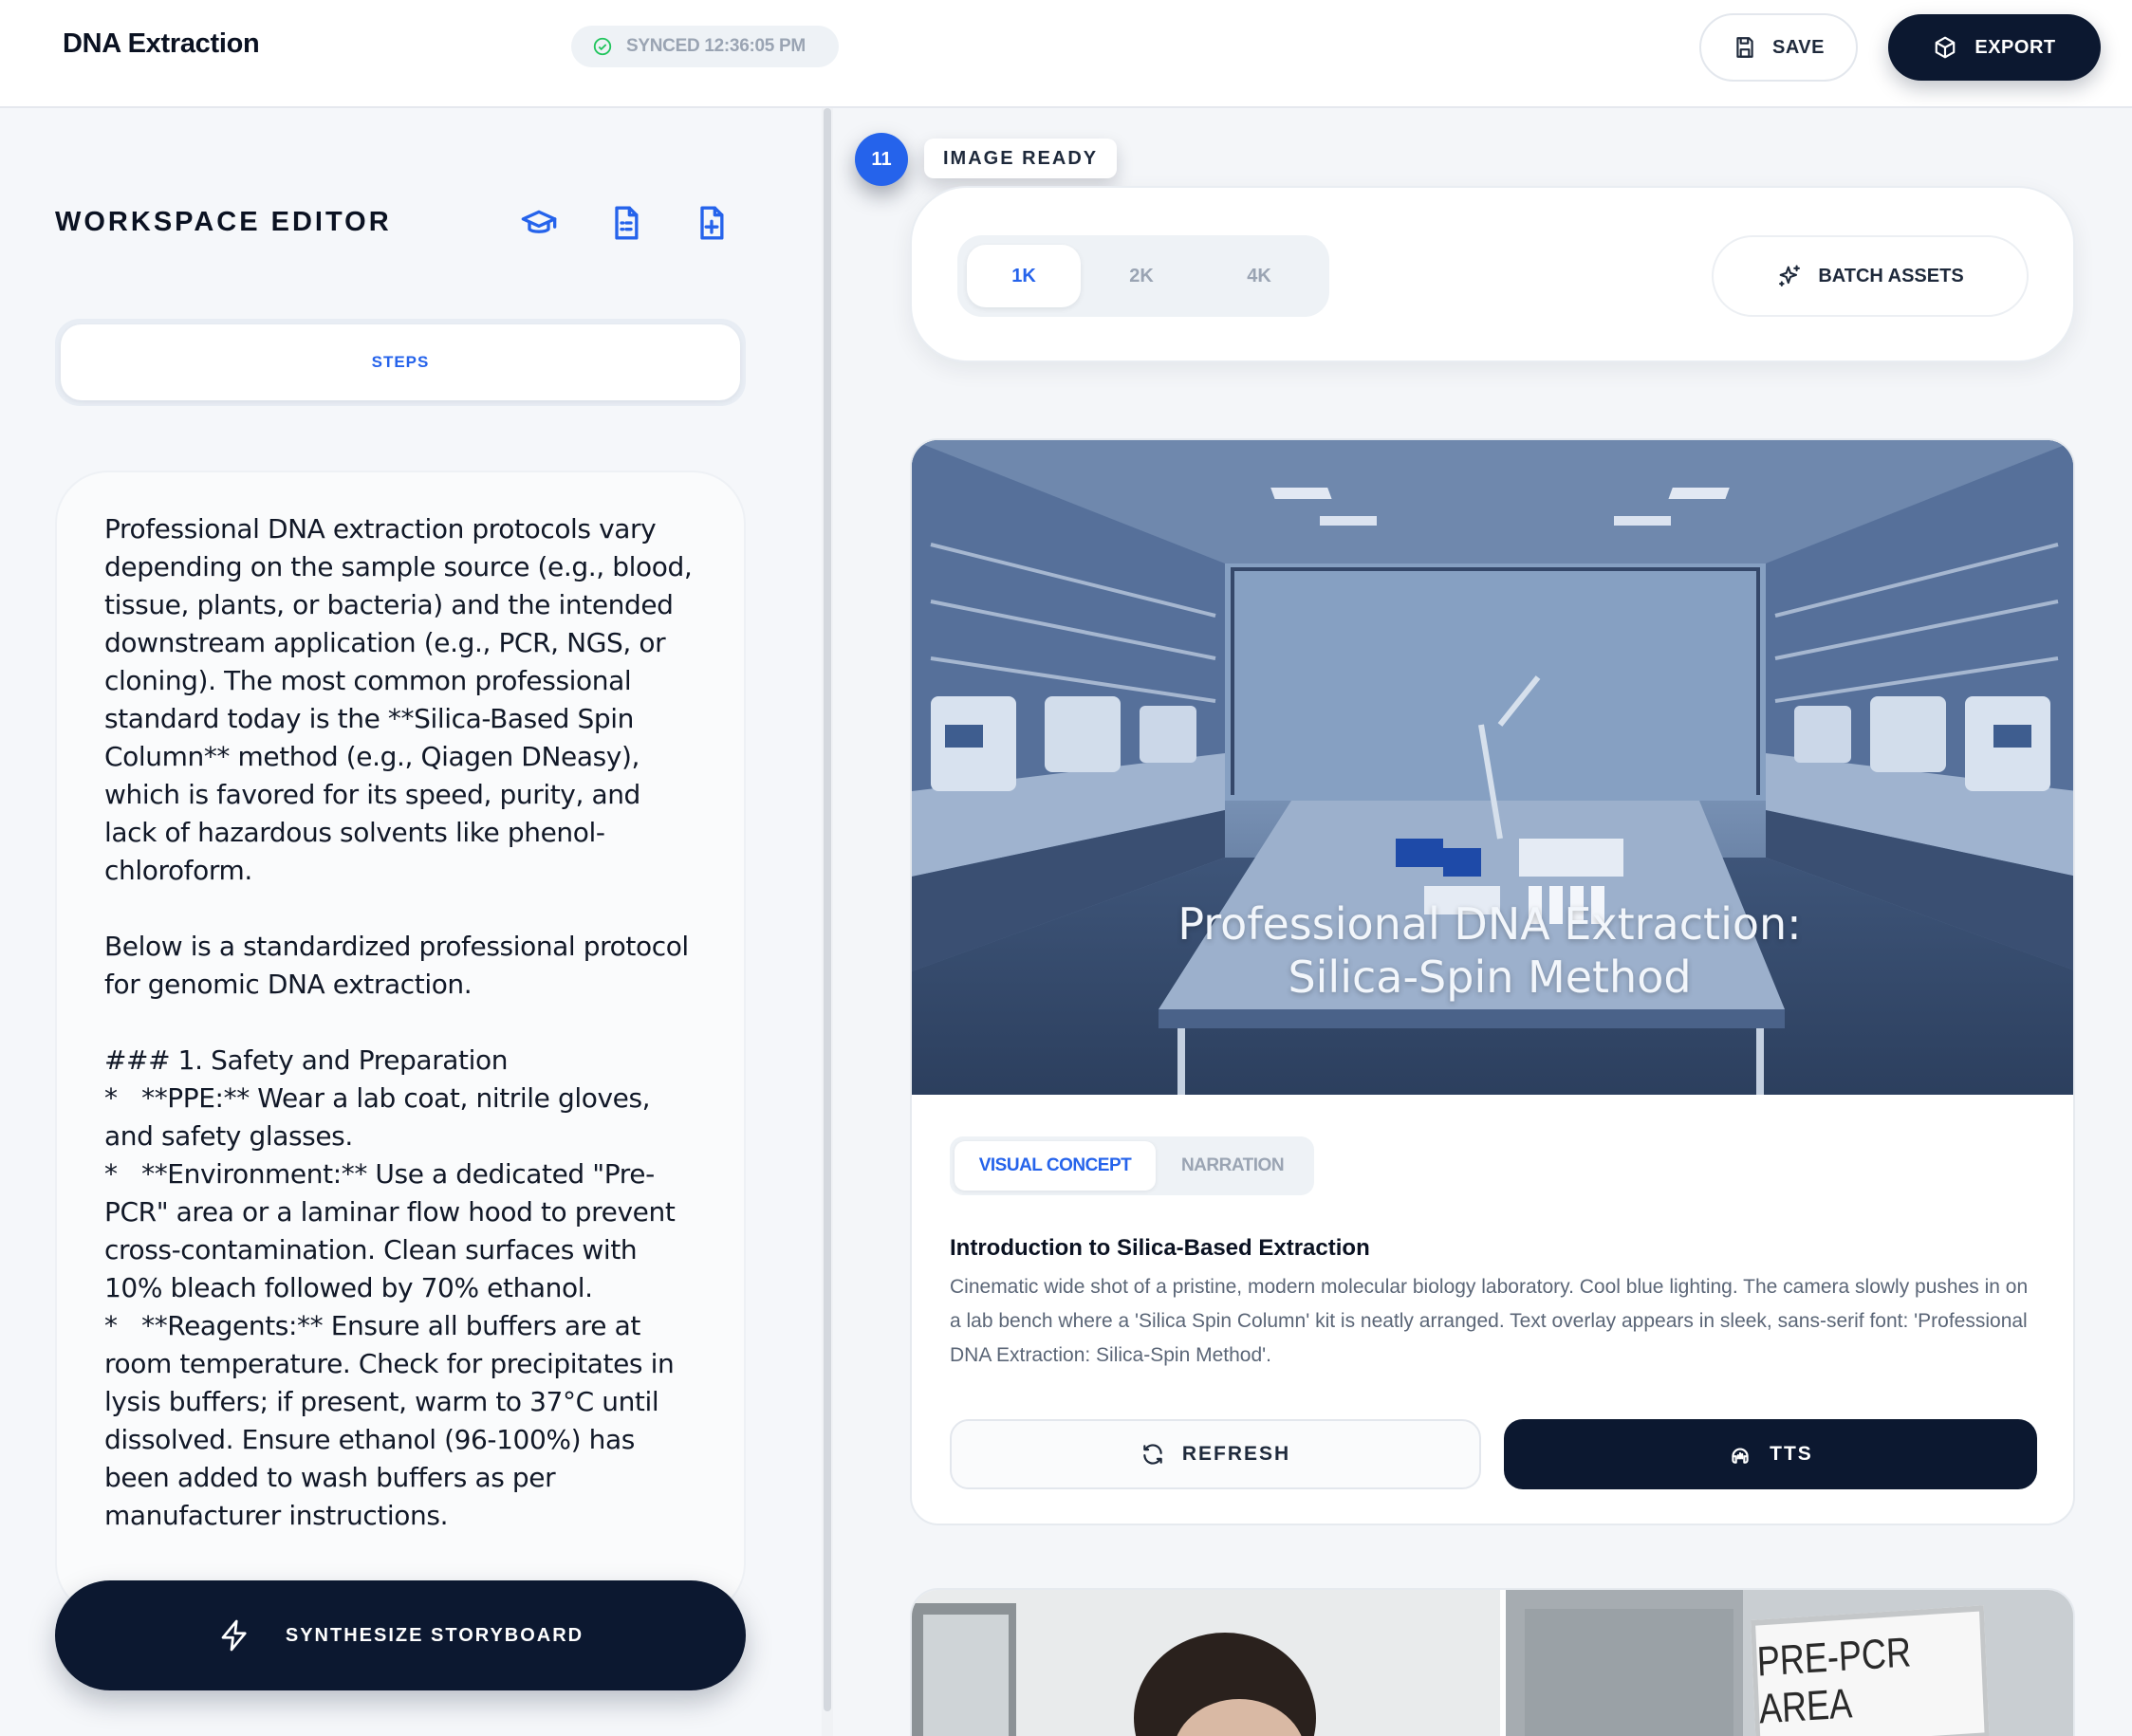  I want to click on step-number-badge: 11, so click(881, 160).